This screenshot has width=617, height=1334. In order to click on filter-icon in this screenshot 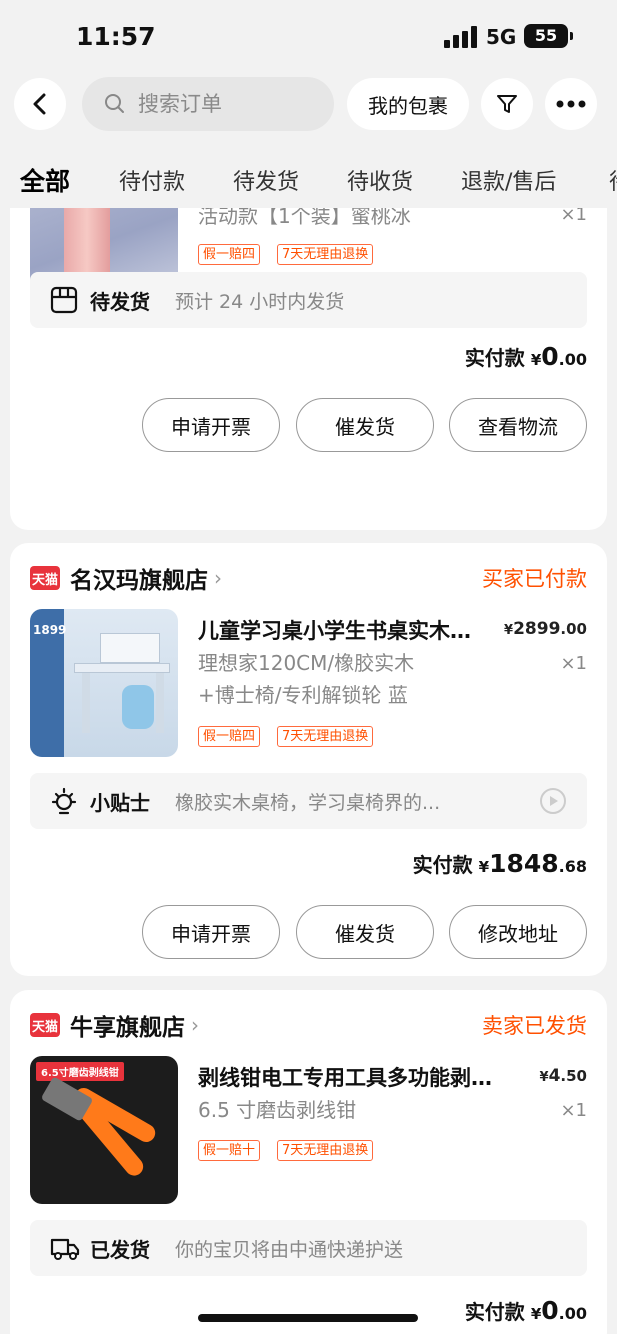, I will do `click(507, 104)`.